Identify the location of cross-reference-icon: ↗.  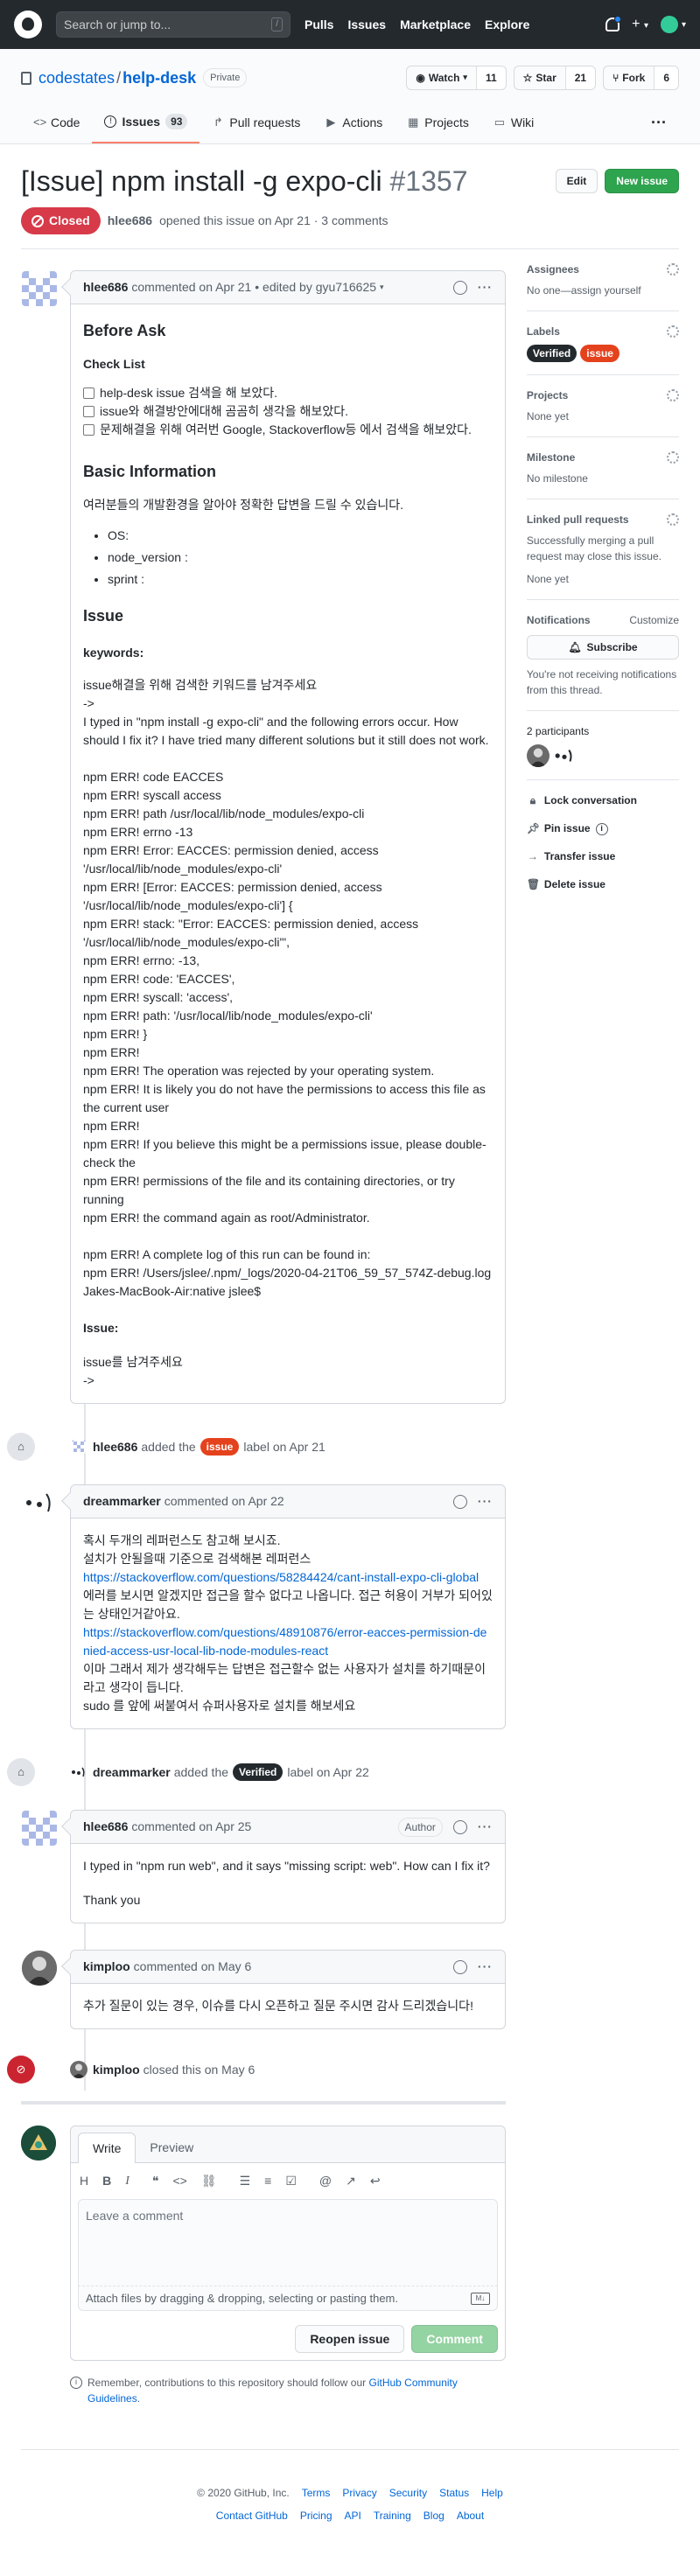
(351, 2181).